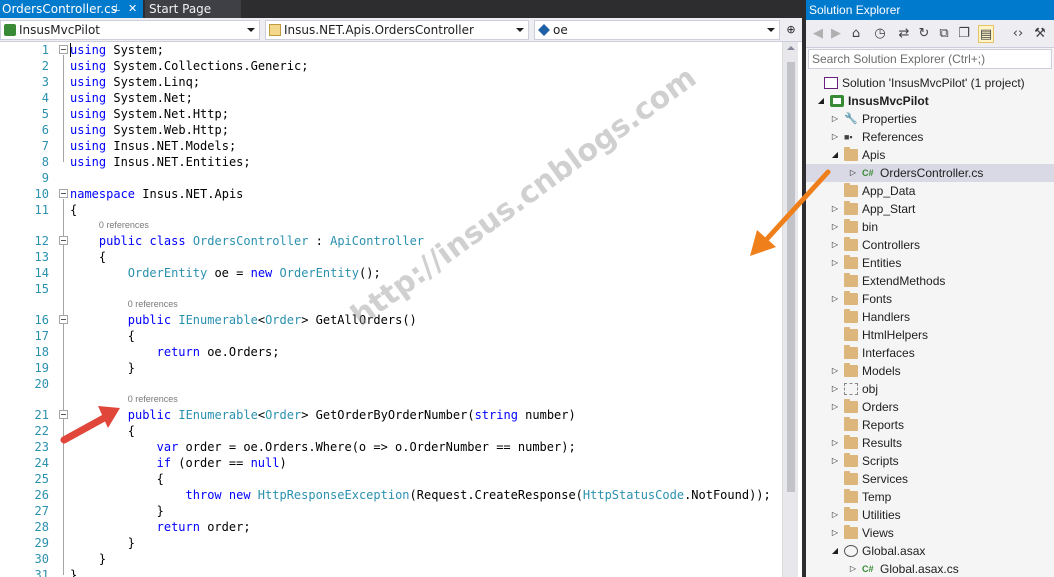  Describe the element at coordinates (391, 463) in the screenshot. I see `code-line: 24 if (order == null)` at that location.